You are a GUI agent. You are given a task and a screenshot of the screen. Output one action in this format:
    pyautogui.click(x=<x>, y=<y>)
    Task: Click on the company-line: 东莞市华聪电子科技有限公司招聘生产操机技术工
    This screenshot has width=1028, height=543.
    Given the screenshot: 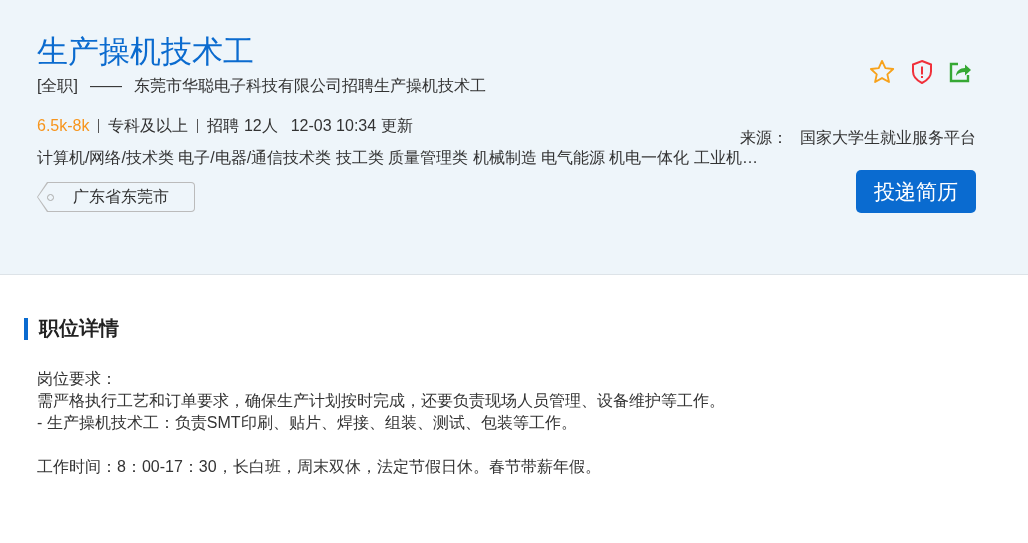 What is the action you would take?
    pyautogui.click(x=309, y=86)
    